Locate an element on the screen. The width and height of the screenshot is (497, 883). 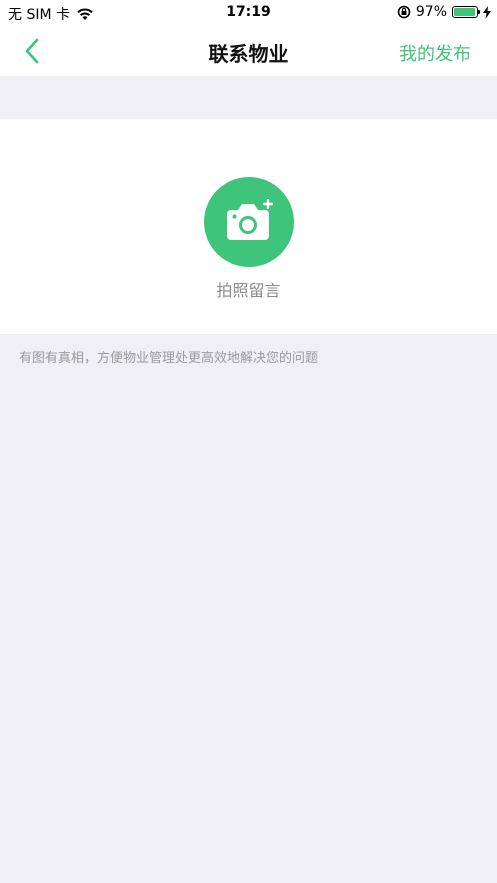
battery-fill is located at coordinates (465, 12).